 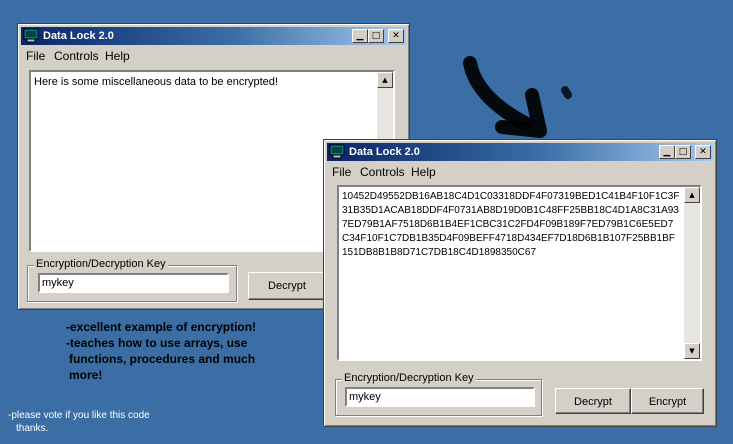 I want to click on feature-line-2: -teaches how to use arrays, use, so click(x=157, y=343).